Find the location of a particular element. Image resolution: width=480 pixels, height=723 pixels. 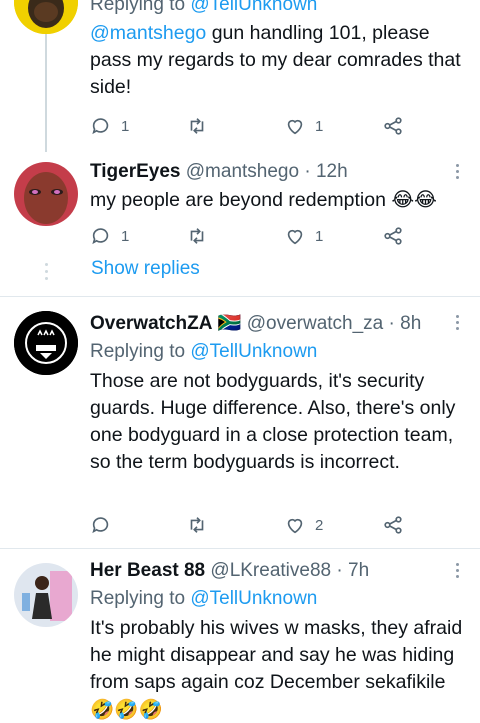

emoji: 😂😂 is located at coordinates (414, 199).